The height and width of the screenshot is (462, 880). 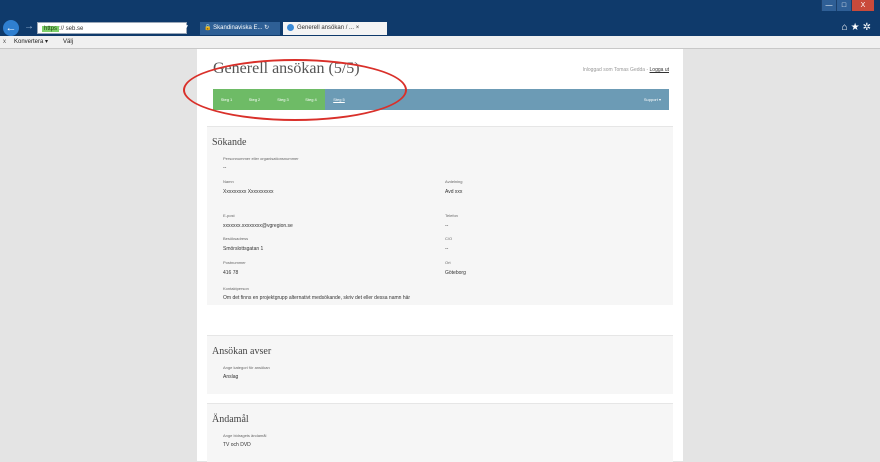 What do you see at coordinates (183, 27) in the screenshot?
I see `search-icon: ⌕ ▾` at bounding box center [183, 27].